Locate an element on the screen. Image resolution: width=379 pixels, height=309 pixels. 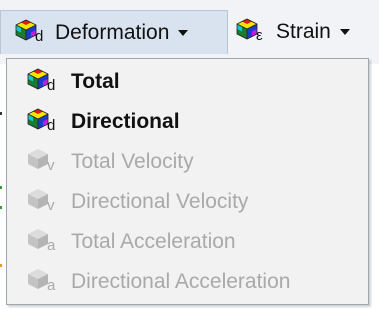
strain-label: Strain is located at coordinates (303, 31).